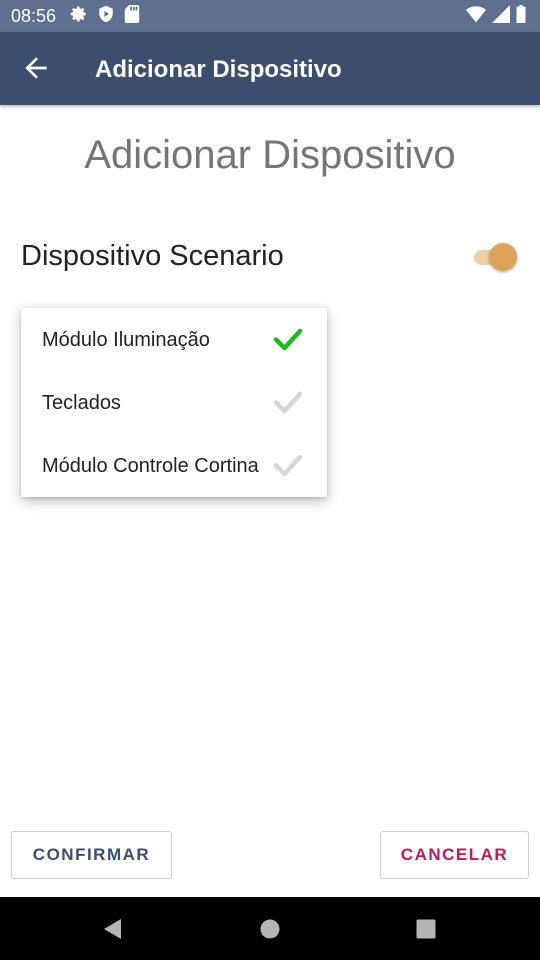 The height and width of the screenshot is (960, 540). Describe the element at coordinates (81, 403) in the screenshot. I see `menu-item-label: Teclados` at that location.